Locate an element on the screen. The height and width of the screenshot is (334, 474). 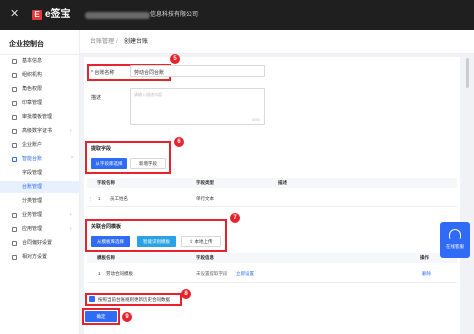
smart-recognize-template-button: 智能识别模板 is located at coordinates (156, 241).